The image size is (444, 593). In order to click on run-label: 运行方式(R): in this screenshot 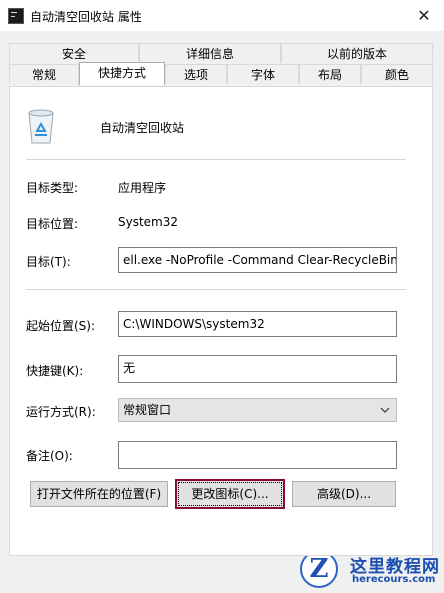, I will do `click(61, 412)`.